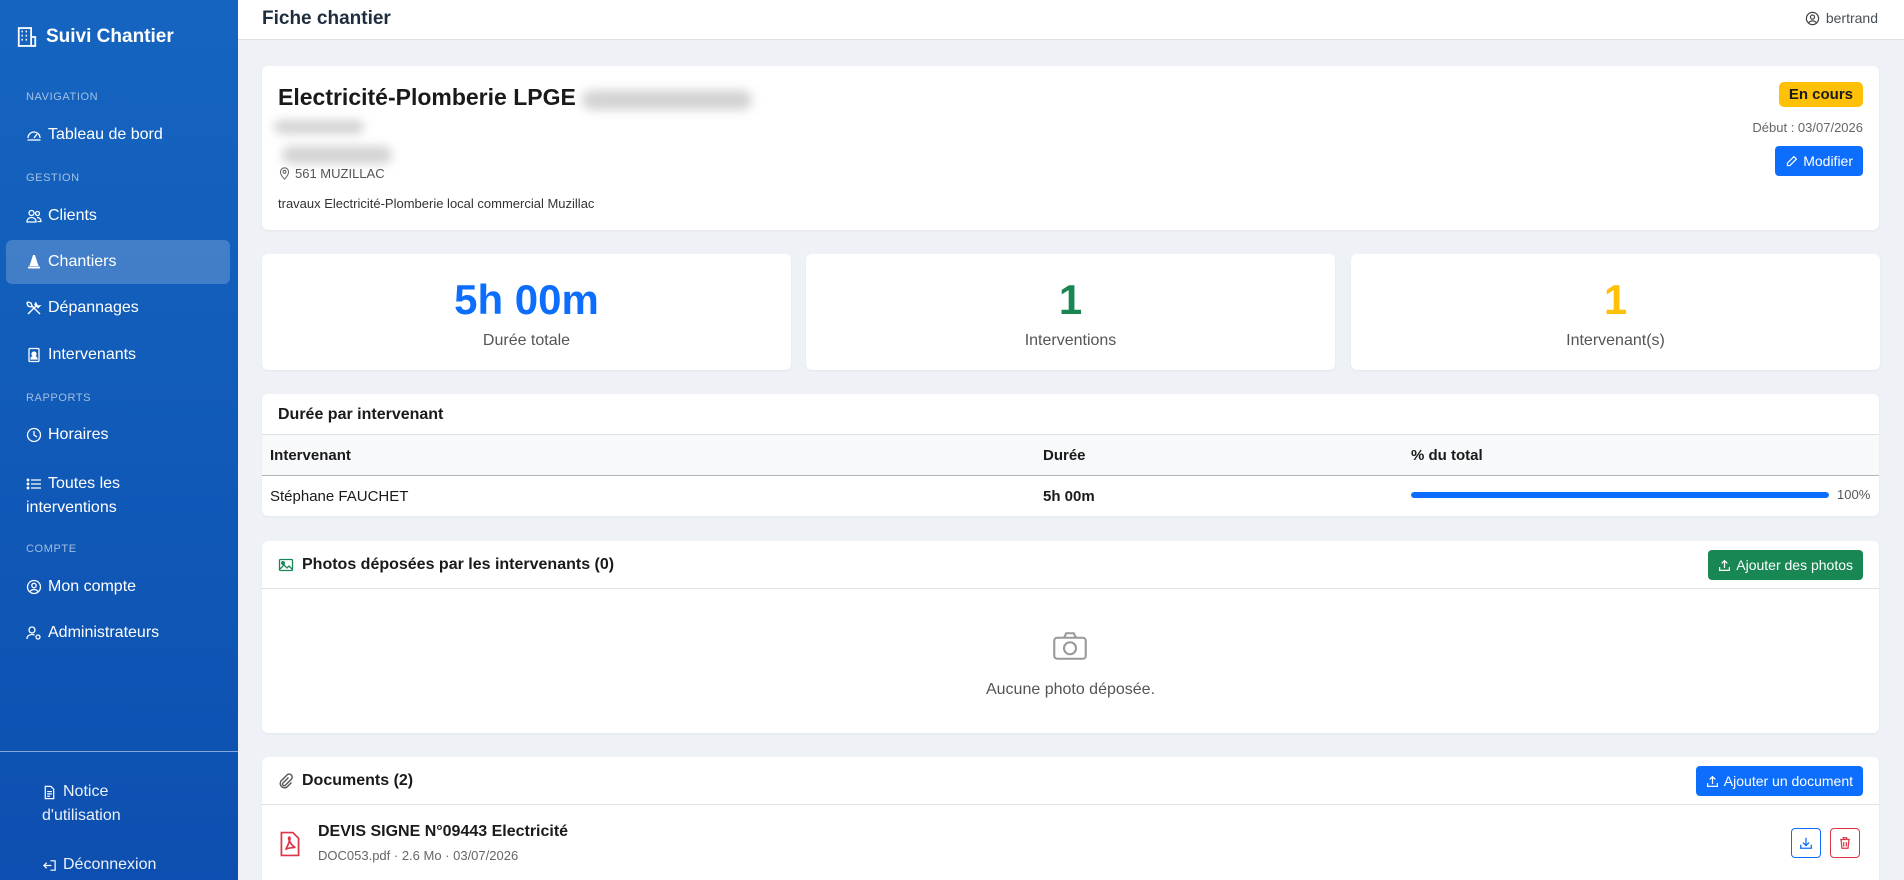 The image size is (1904, 880). What do you see at coordinates (110, 36) in the screenshot?
I see `app-name: Suivi Chantier` at bounding box center [110, 36].